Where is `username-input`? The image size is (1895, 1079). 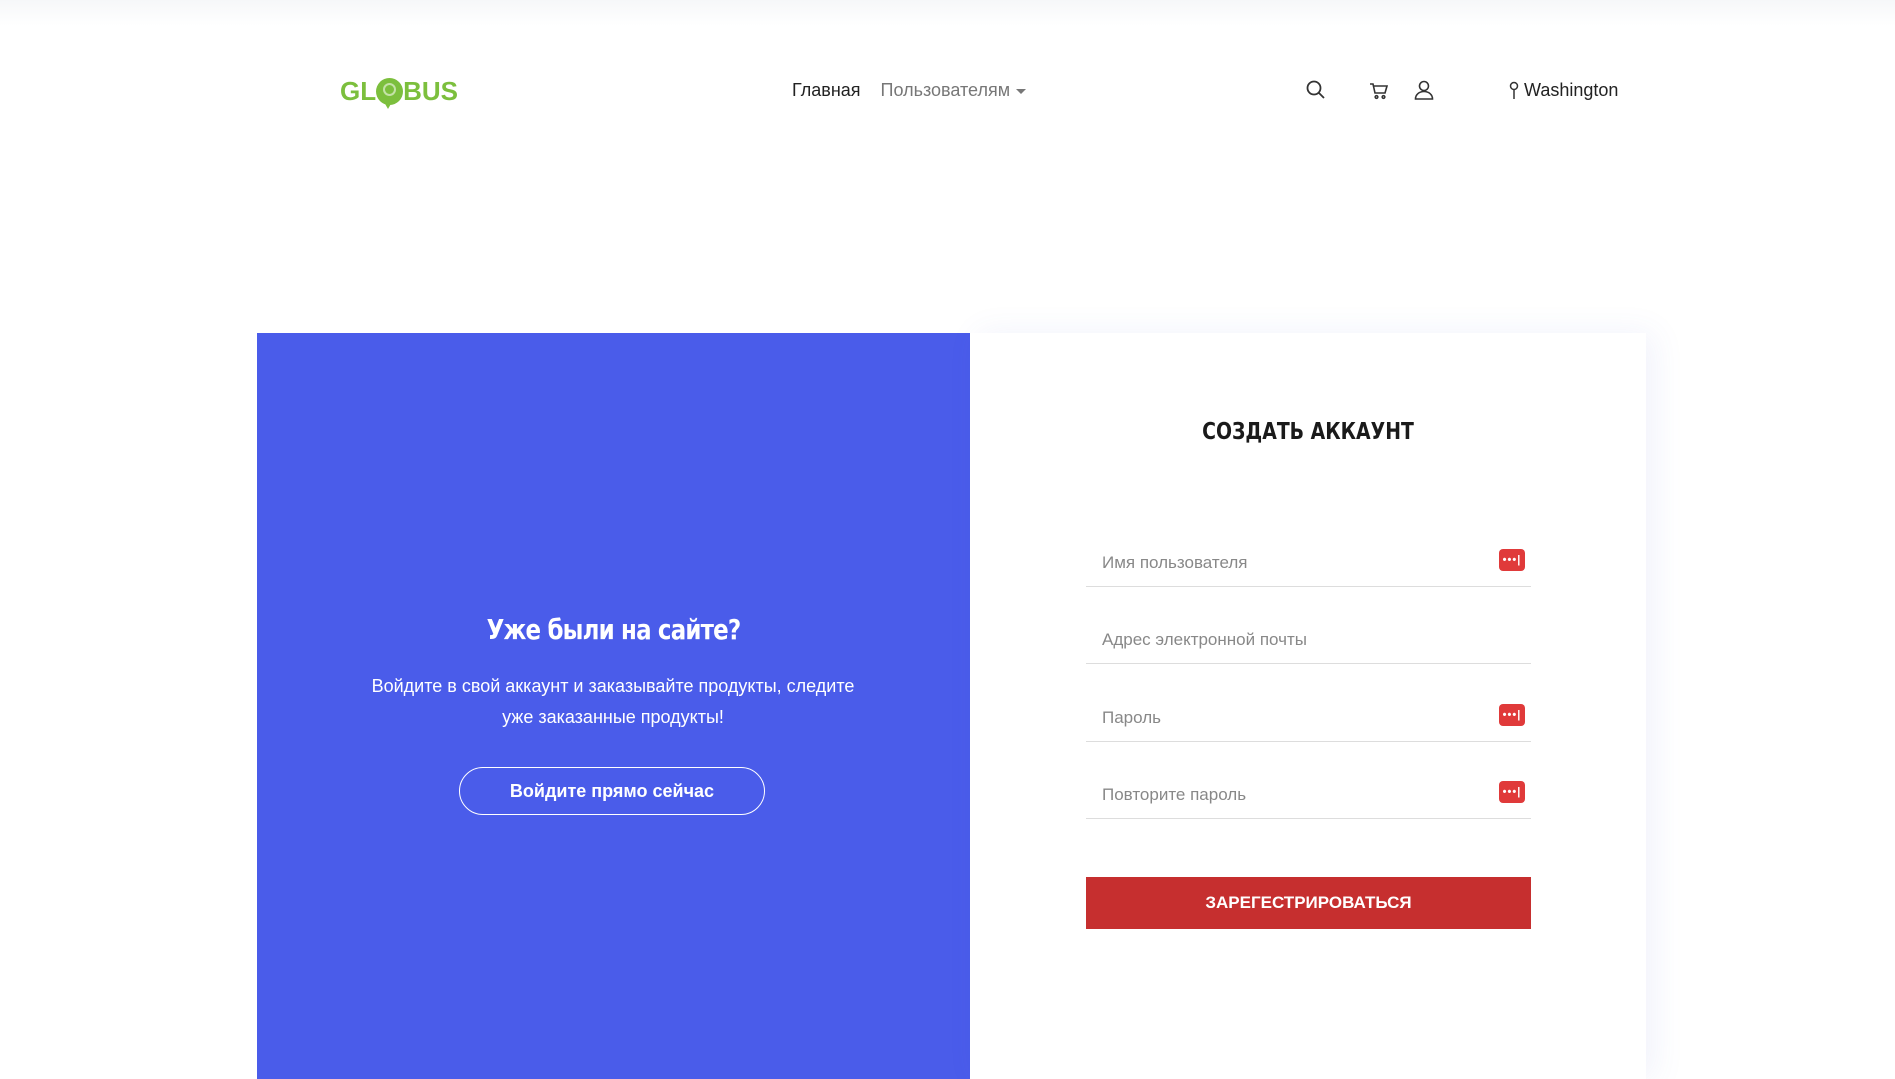
username-input is located at coordinates (1287, 563).